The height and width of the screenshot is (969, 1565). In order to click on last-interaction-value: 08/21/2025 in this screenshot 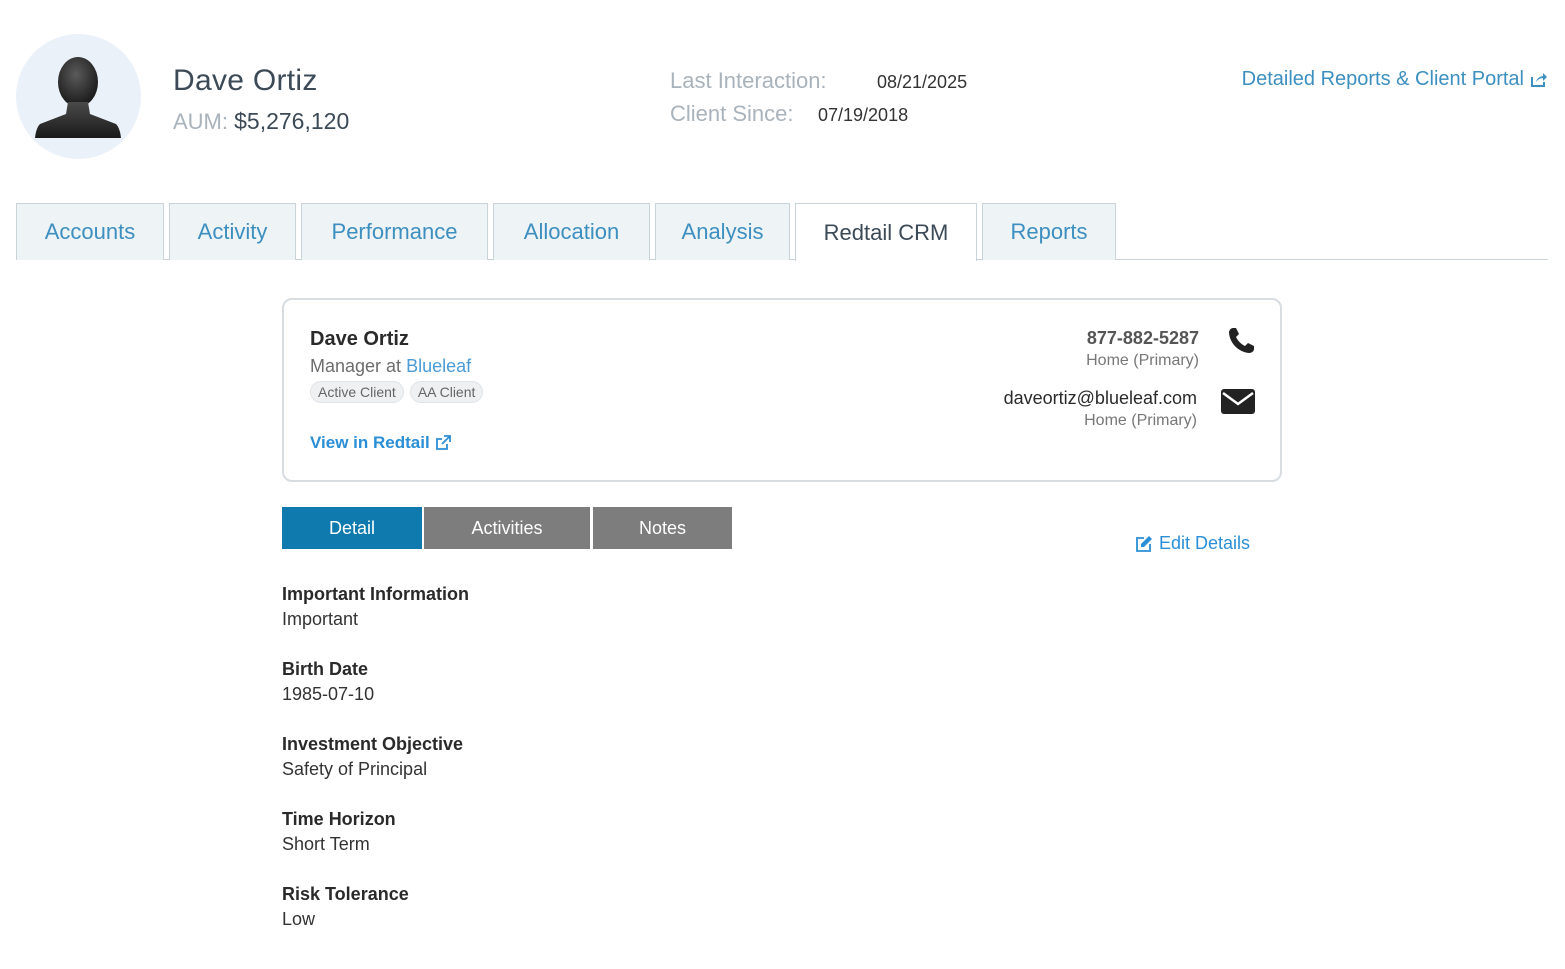, I will do `click(922, 82)`.